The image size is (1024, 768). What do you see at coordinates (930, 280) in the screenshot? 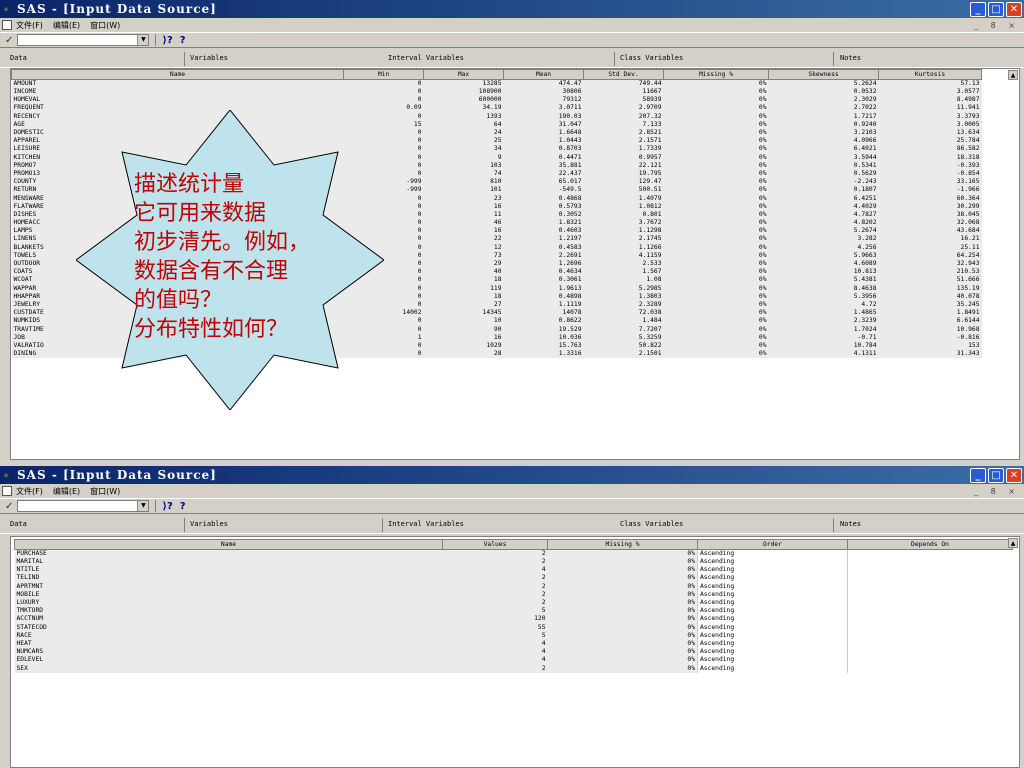
I see `table-cell: 51.666` at bounding box center [930, 280].